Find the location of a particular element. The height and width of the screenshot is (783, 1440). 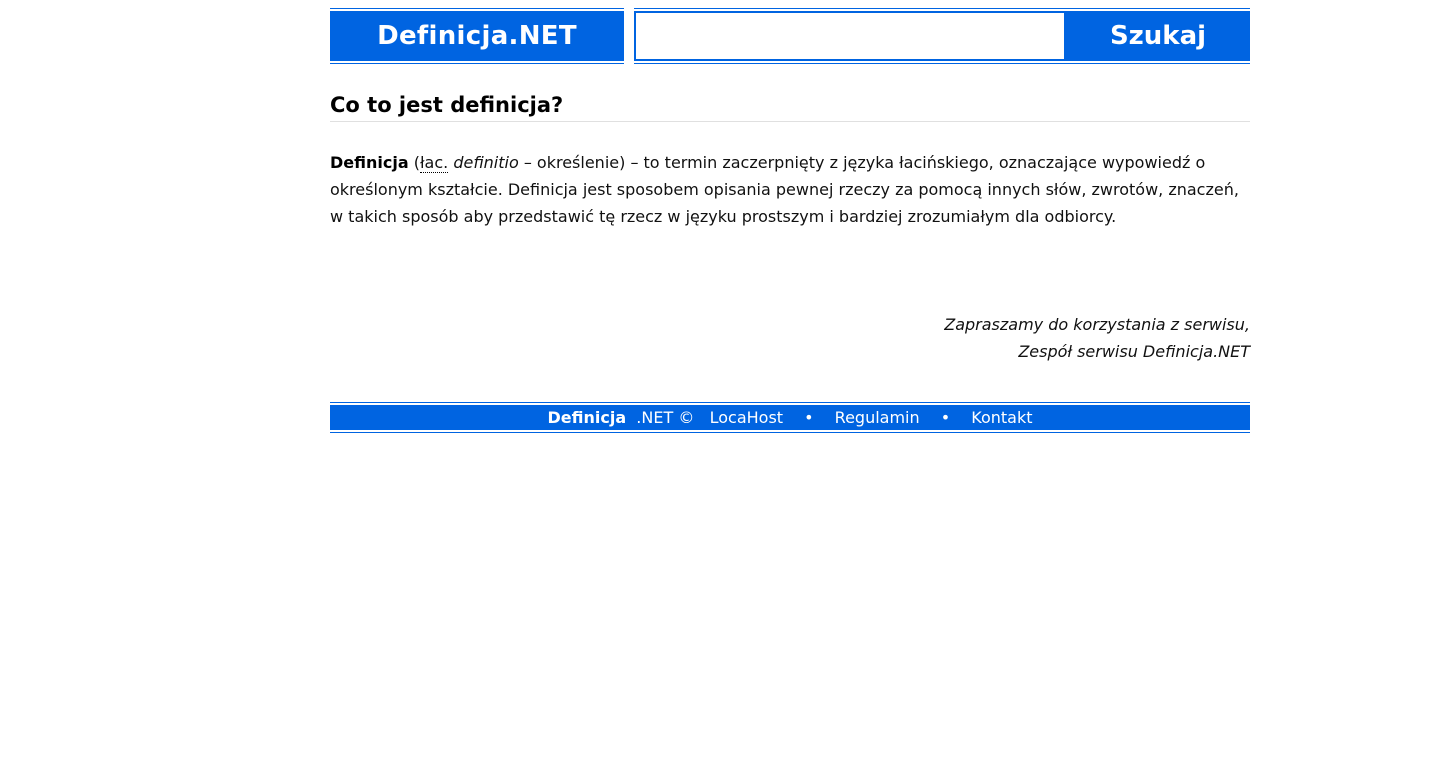

footer-link-regulamin: Regulamin is located at coordinates (877, 417).